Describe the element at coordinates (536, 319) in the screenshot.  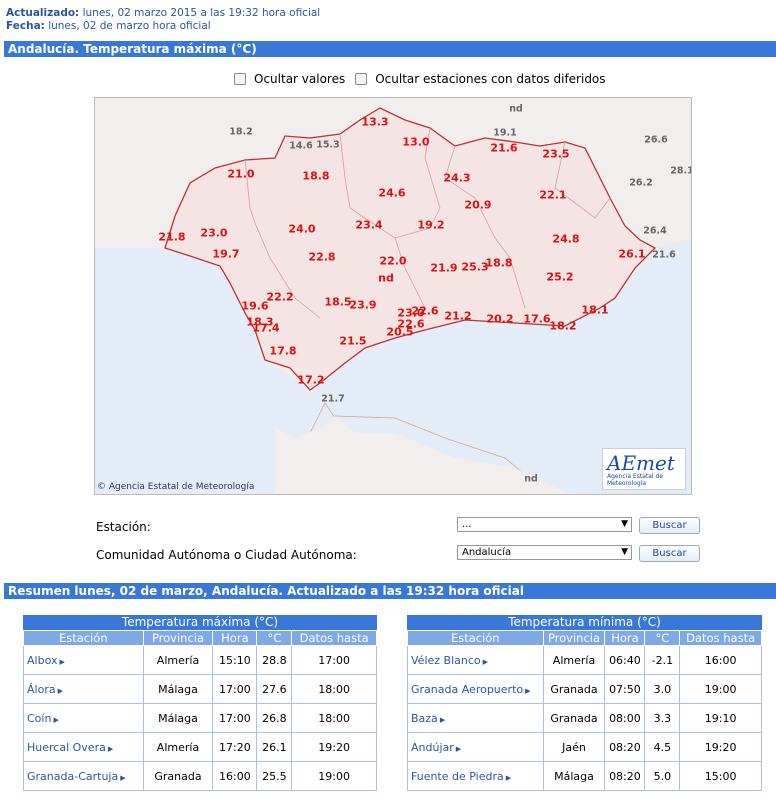
I see `station-value: 17.6` at that location.